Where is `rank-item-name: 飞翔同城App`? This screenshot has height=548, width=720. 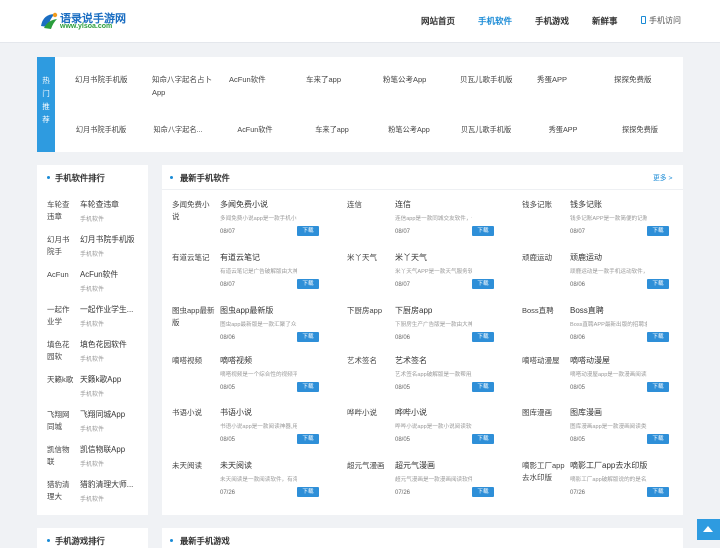 rank-item-name: 飞翔同城App is located at coordinates (102, 414).